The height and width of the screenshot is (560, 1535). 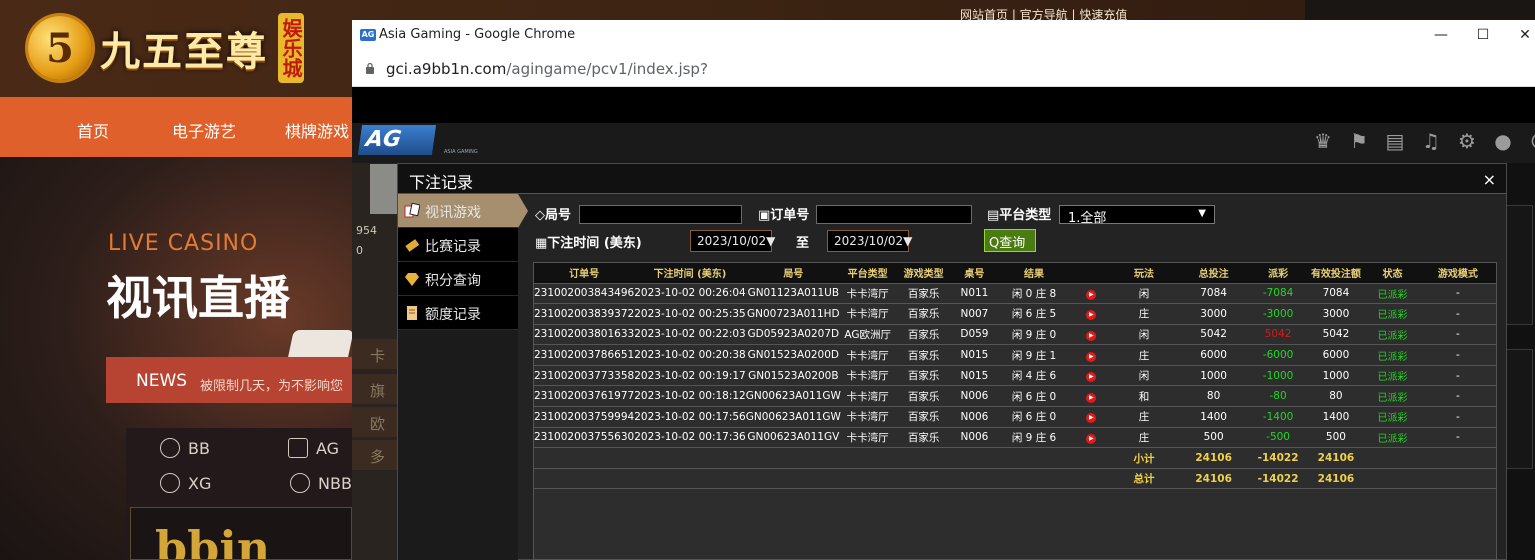 I want to click on col-header: 游戏模式, so click(x=1457, y=273).